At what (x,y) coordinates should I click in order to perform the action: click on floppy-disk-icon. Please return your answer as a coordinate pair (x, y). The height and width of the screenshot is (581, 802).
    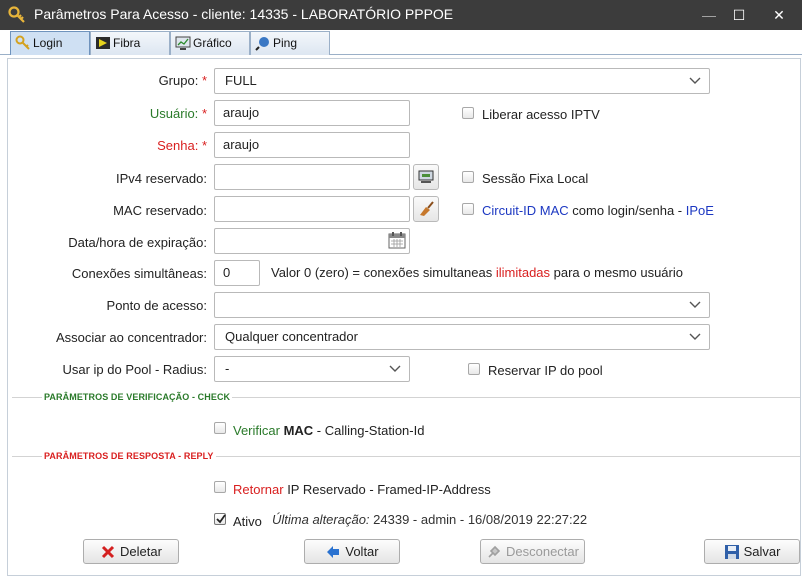
    Looking at the image, I should click on (731, 551).